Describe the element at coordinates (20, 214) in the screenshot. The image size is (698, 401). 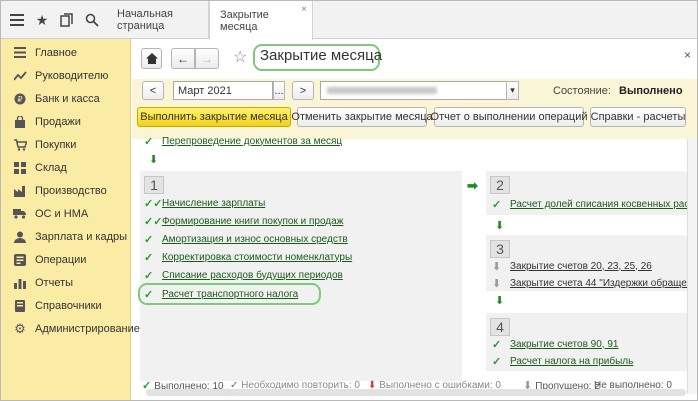
I see `truck-icon` at that location.